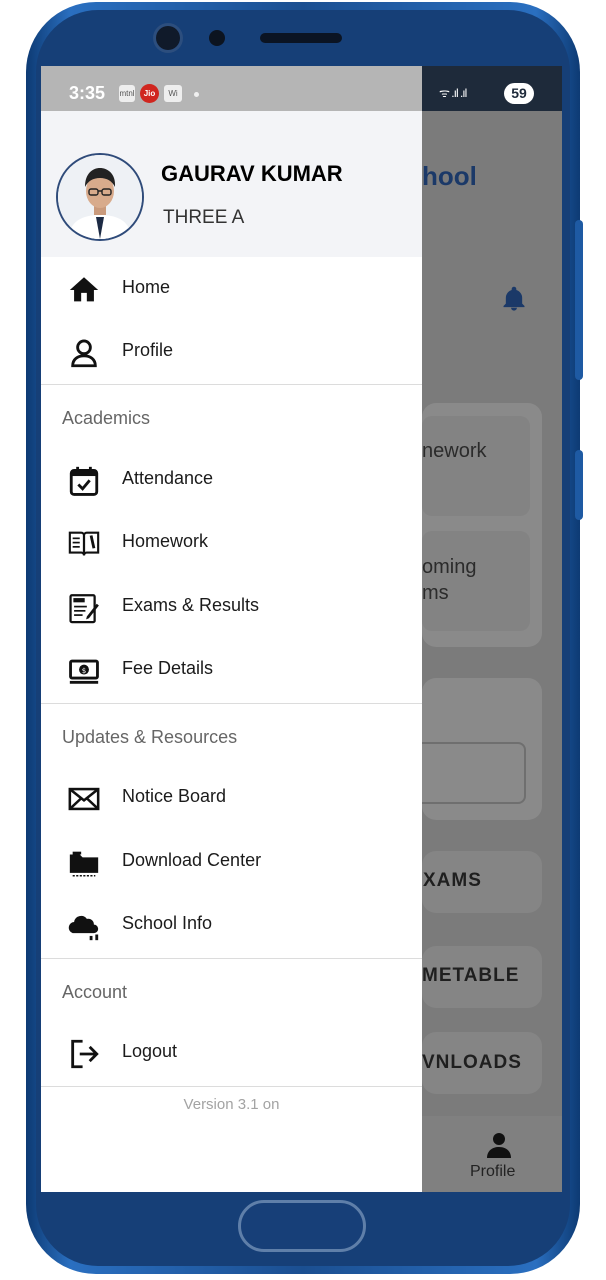 Image resolution: width=606 pixels, height=1280 pixels. I want to click on background-timetable-label: METABLE, so click(471, 975).